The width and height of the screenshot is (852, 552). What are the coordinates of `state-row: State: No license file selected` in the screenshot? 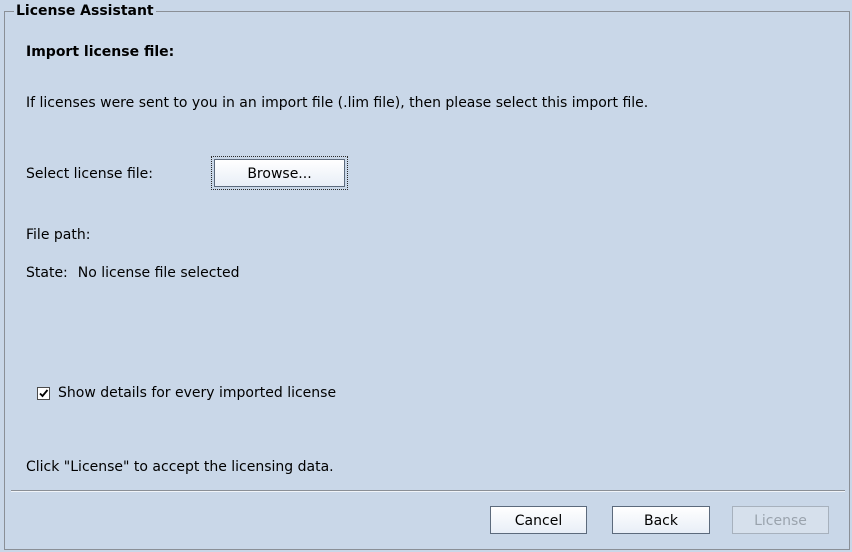 It's located at (132, 273).